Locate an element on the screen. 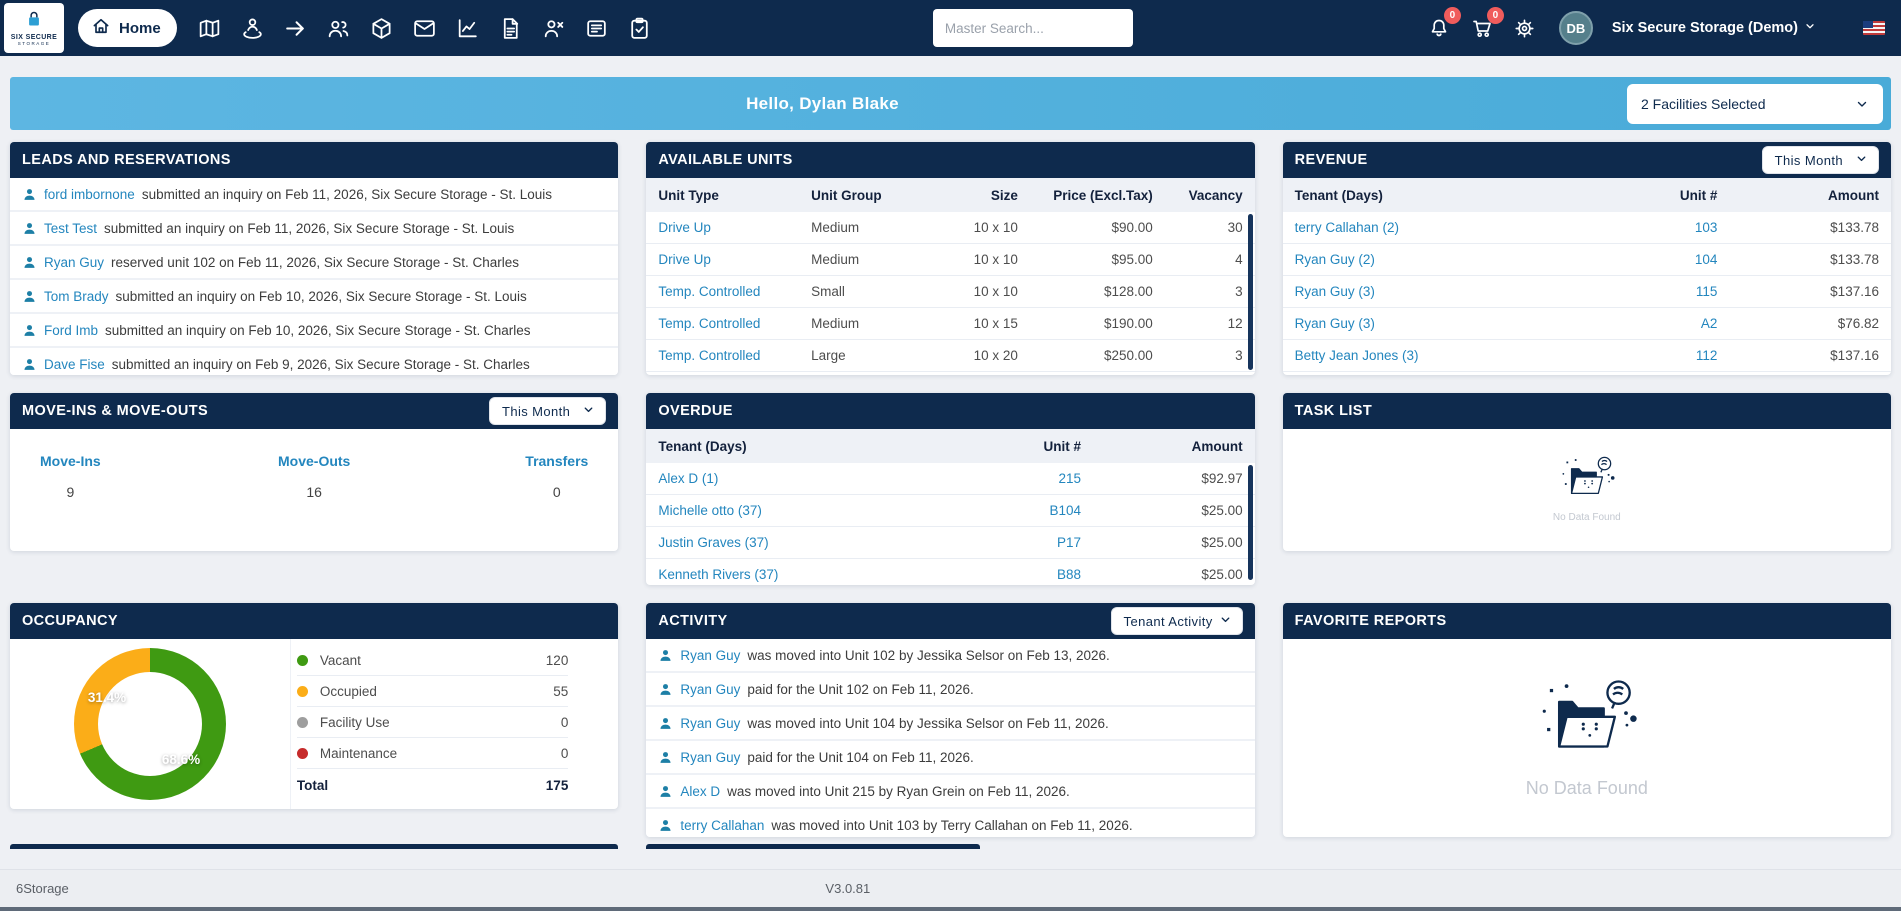 This screenshot has width=1901, height=911. notes-icon is located at coordinates (596, 28).